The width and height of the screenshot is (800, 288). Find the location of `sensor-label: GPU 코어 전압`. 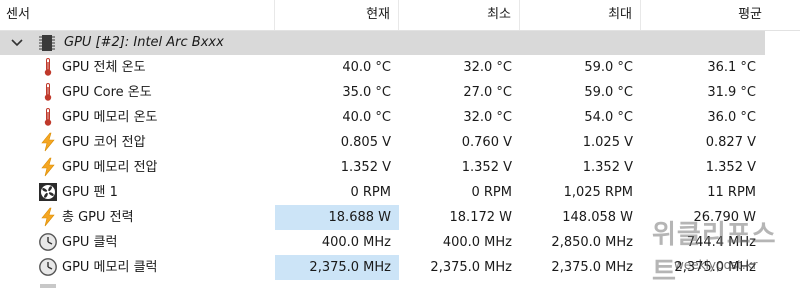

sensor-label: GPU 코어 전압 is located at coordinates (104, 142).